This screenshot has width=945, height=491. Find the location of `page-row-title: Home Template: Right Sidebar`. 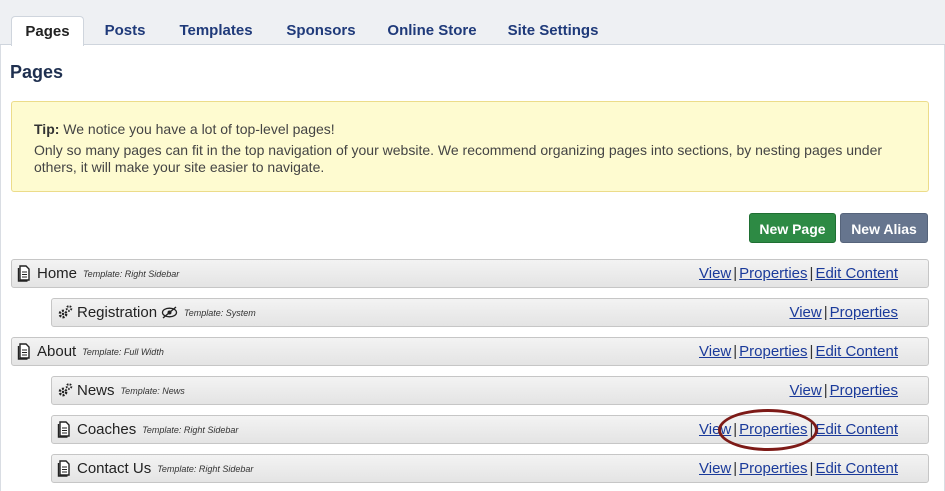

page-row-title: Home Template: Right Sidebar is located at coordinates (108, 273).